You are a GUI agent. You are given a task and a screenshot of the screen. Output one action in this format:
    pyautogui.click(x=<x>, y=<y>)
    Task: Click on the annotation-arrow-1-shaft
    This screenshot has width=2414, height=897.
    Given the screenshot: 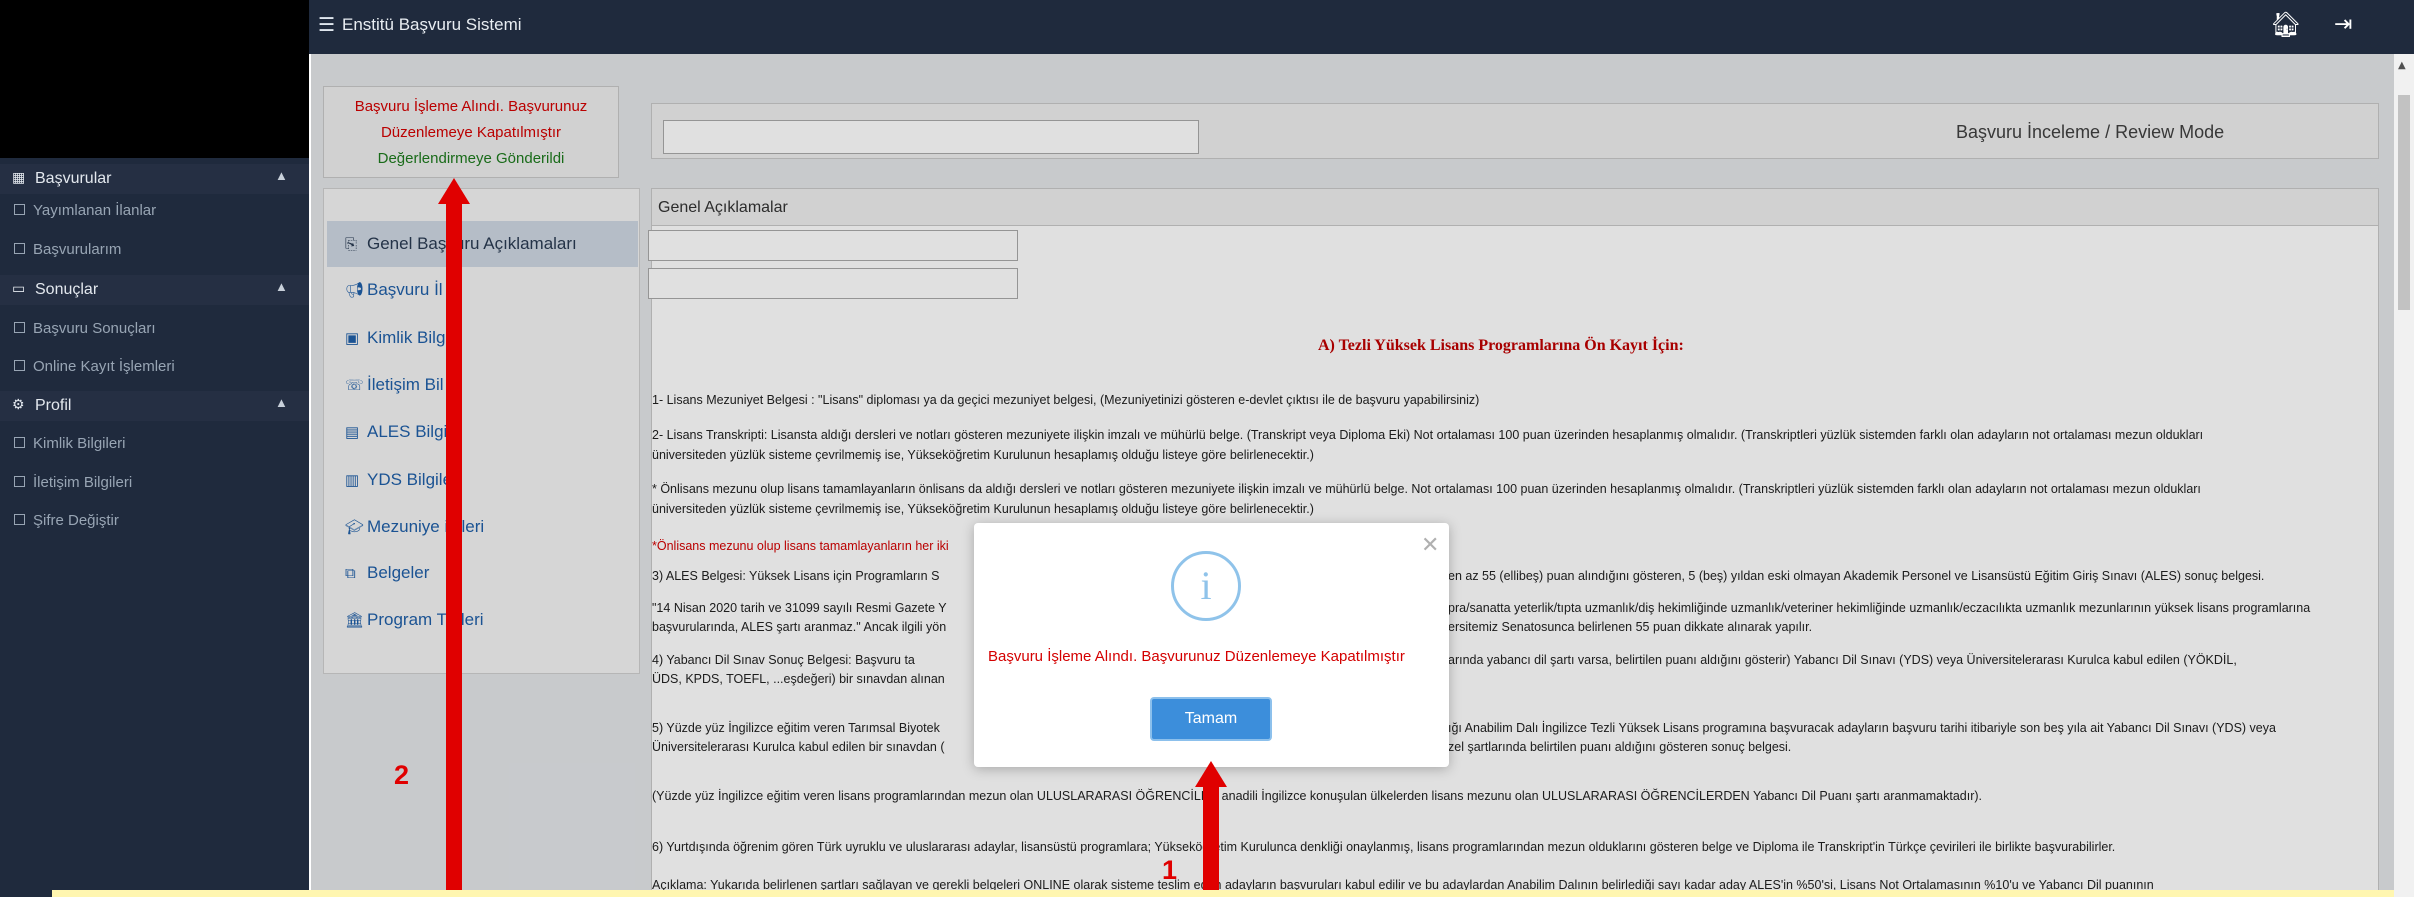 What is the action you would take?
    pyautogui.click(x=1211, y=840)
    